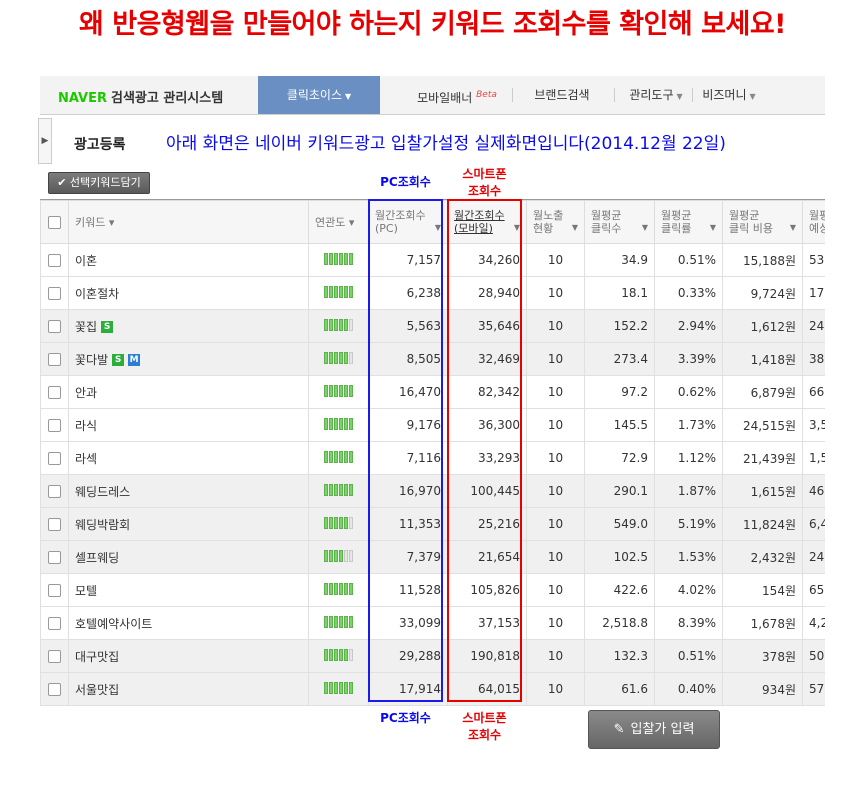 The image size is (865, 785). What do you see at coordinates (813, 458) in the screenshot?
I see `avg-spend-cell: 1,5` at bounding box center [813, 458].